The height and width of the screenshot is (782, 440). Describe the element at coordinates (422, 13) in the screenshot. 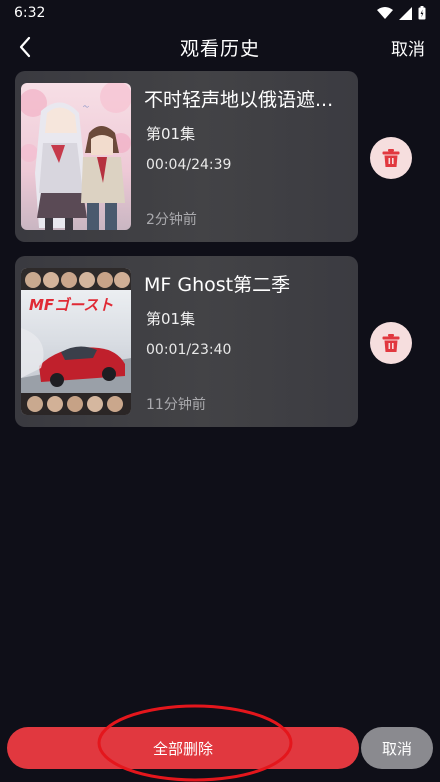

I see `battery-icon` at that location.